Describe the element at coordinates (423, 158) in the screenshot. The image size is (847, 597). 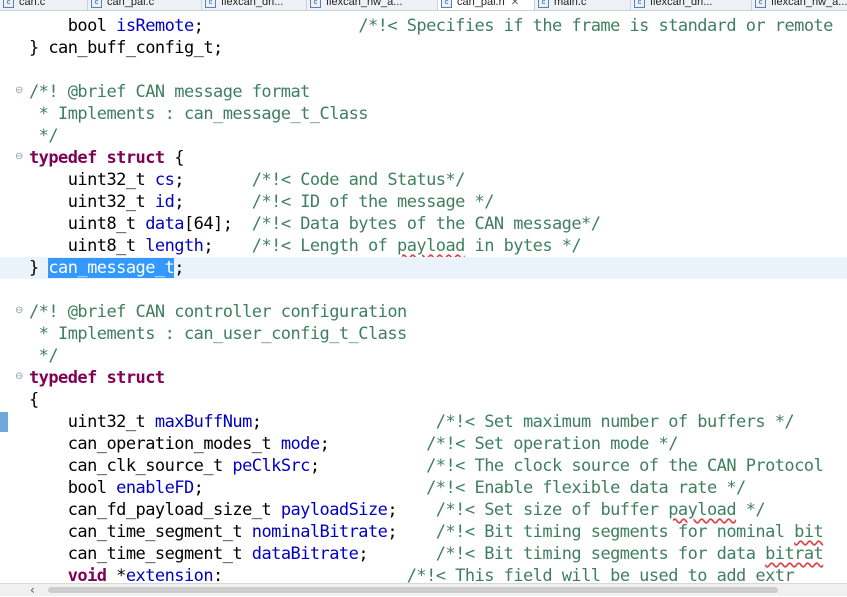
I see `code-line: ⊖ typedef struct {` at that location.